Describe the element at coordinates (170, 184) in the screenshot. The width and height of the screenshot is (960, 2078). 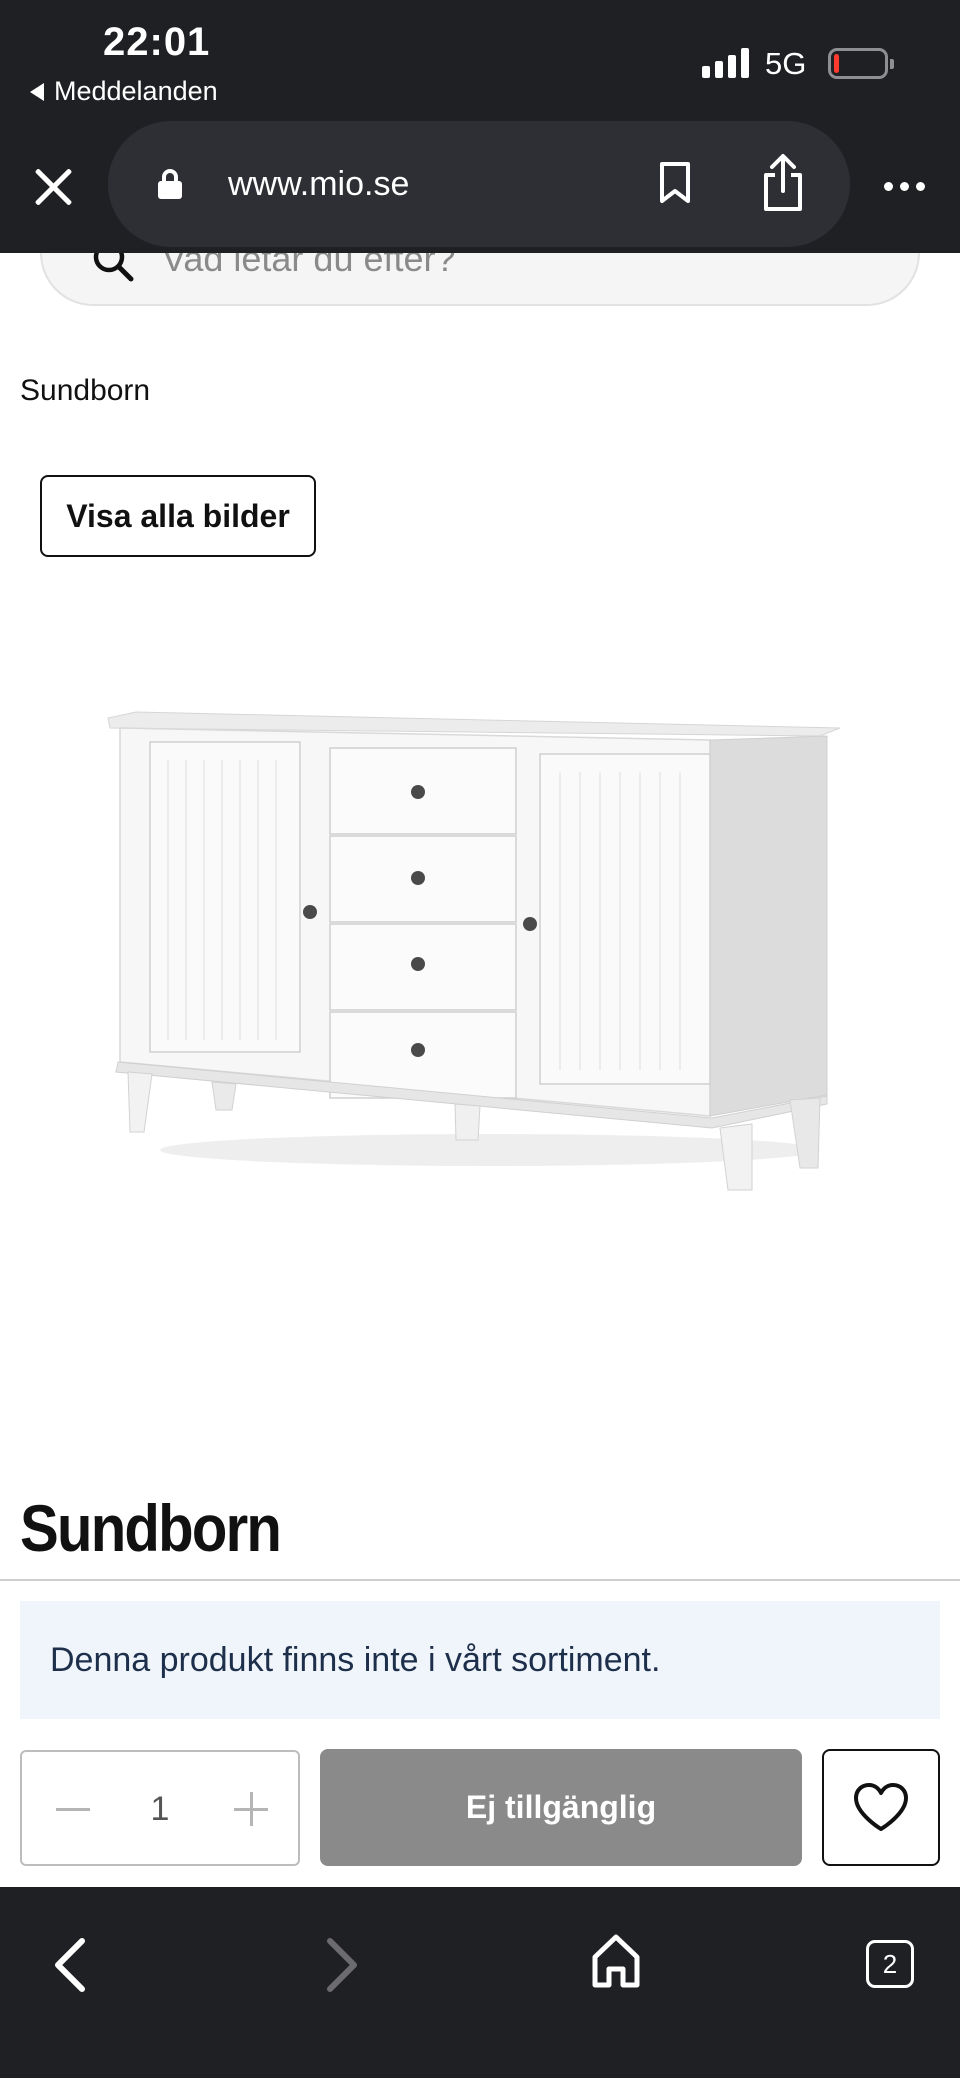
I see `lock-icon` at that location.